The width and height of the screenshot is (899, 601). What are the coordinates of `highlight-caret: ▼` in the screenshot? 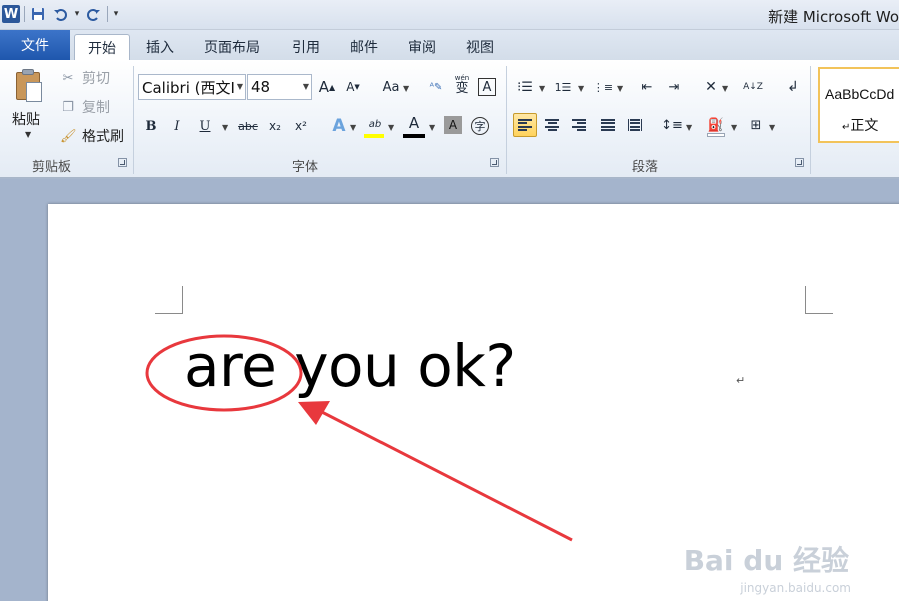 It's located at (391, 127).